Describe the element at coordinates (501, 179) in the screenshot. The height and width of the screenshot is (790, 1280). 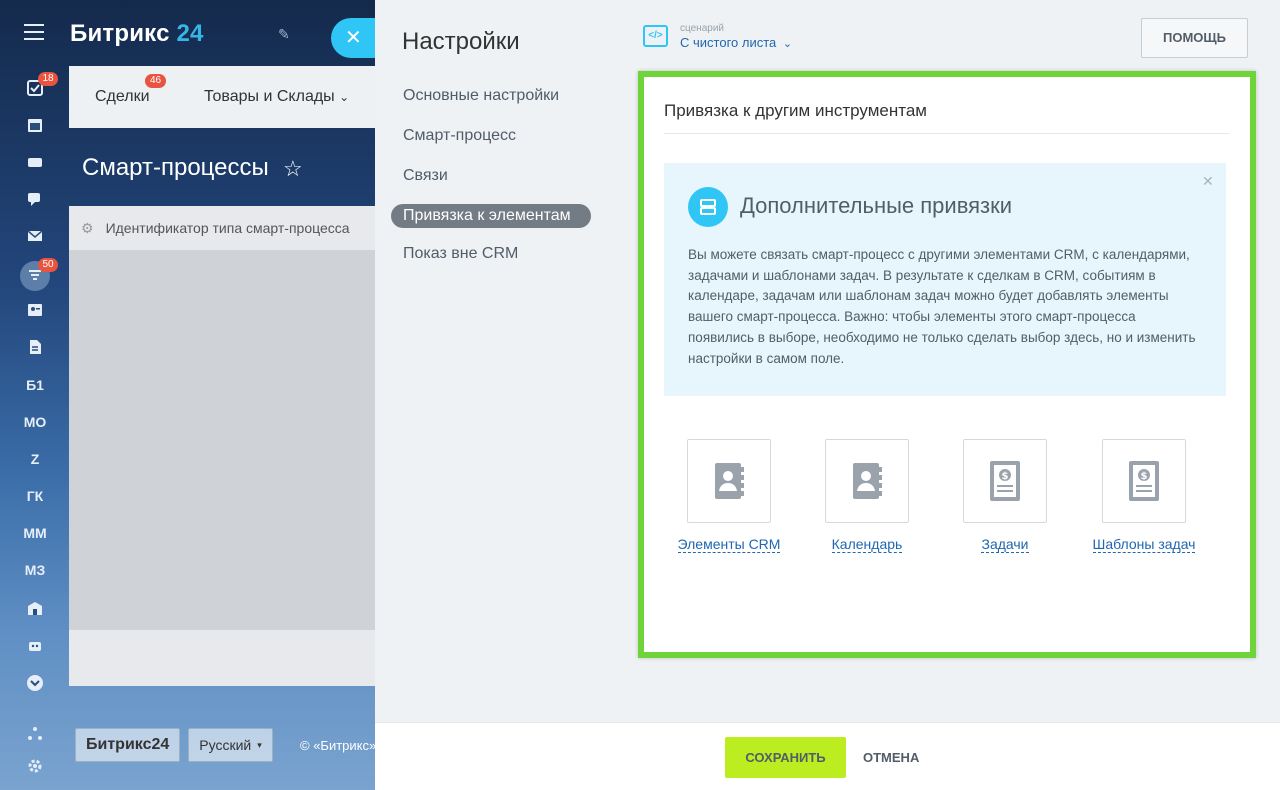
I see `nav-item-links: Связи` at that location.